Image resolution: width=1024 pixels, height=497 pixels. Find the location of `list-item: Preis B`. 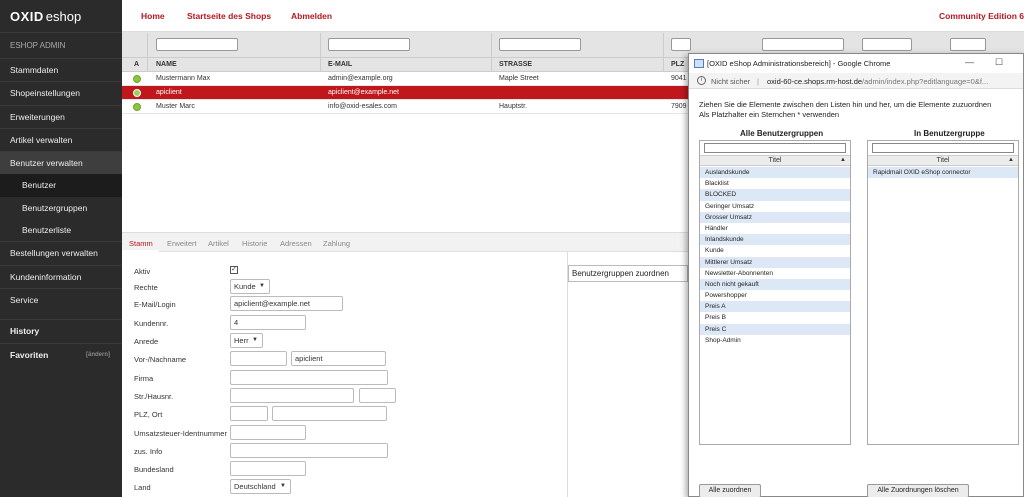

list-item: Preis B is located at coordinates (775, 317).